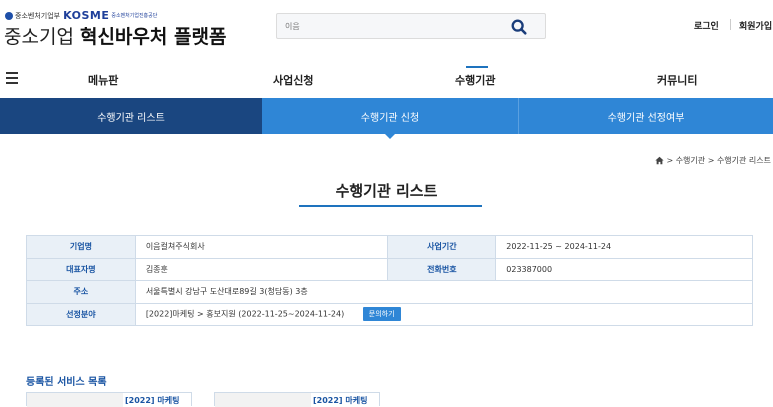  Describe the element at coordinates (293, 80) in the screenshot. I see `nav-business-application: 사업신청` at that location.